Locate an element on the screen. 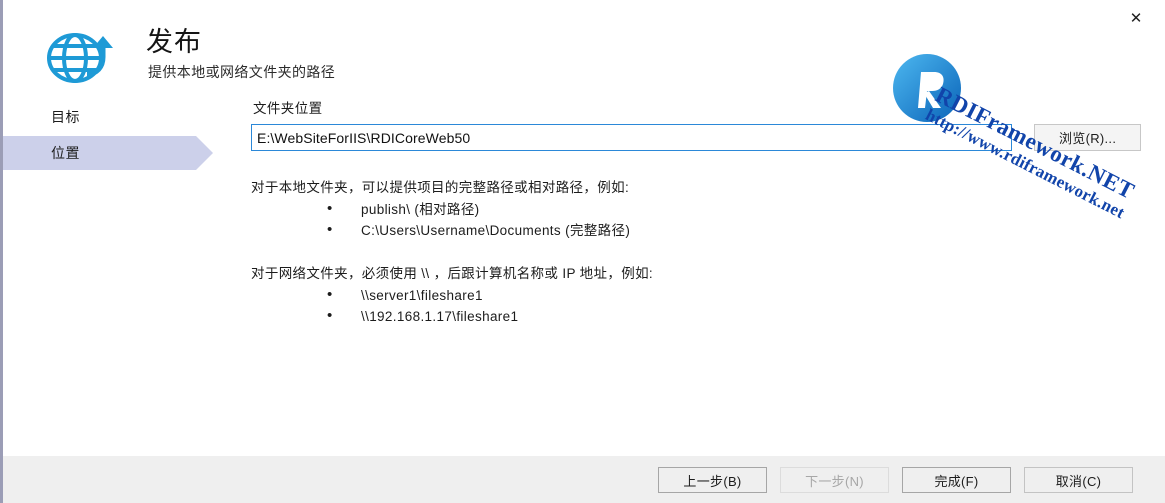  page-subtitle: 提供本地或网络文件夹的路径 is located at coordinates (242, 72).